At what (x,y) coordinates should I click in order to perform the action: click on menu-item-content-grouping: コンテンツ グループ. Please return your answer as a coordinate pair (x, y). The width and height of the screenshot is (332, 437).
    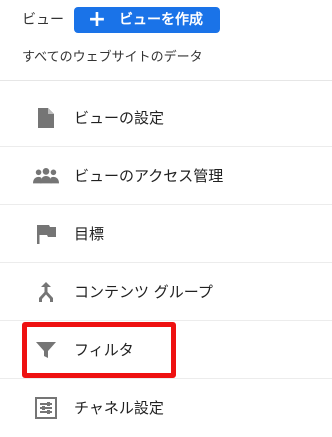
    Looking at the image, I should click on (166, 292).